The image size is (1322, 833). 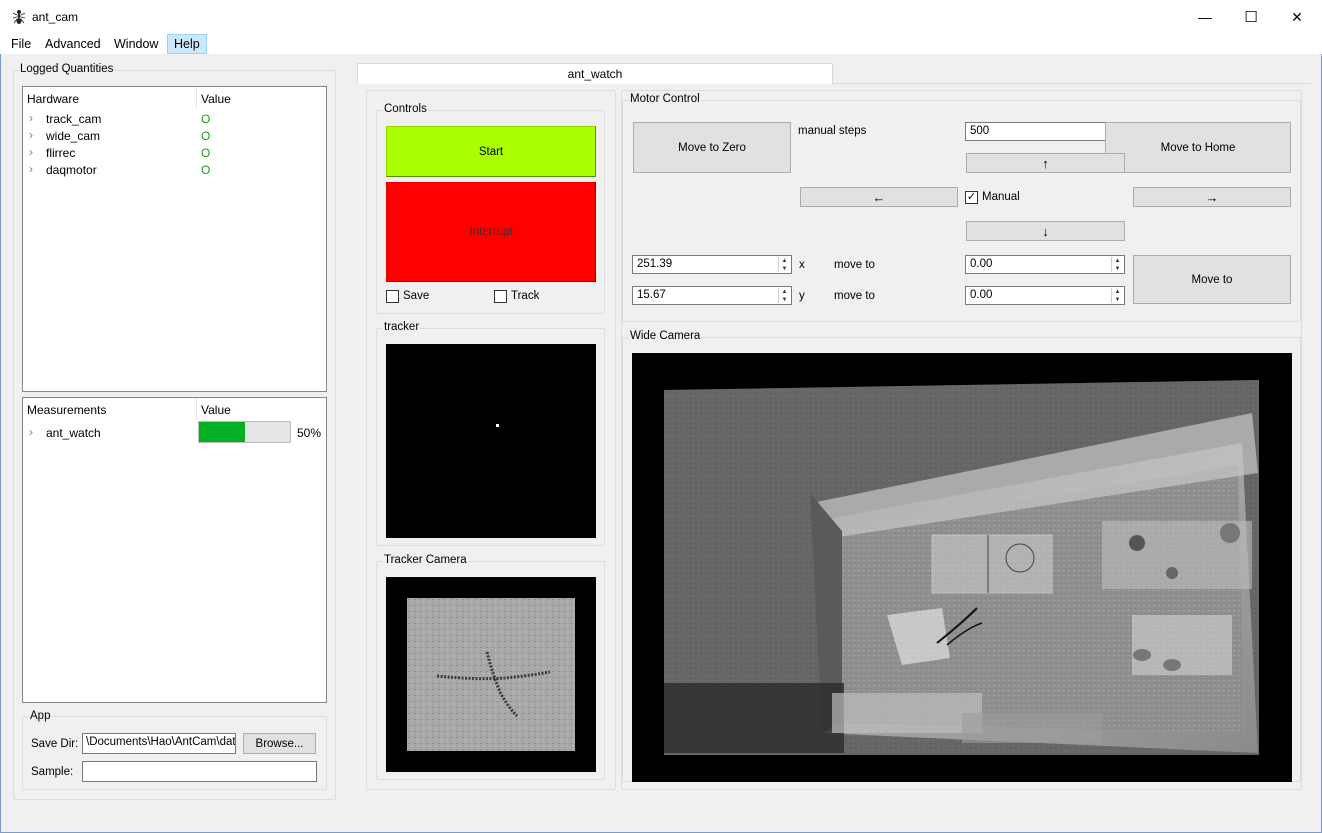 I want to click on tracker-camera-image, so click(x=491, y=674).